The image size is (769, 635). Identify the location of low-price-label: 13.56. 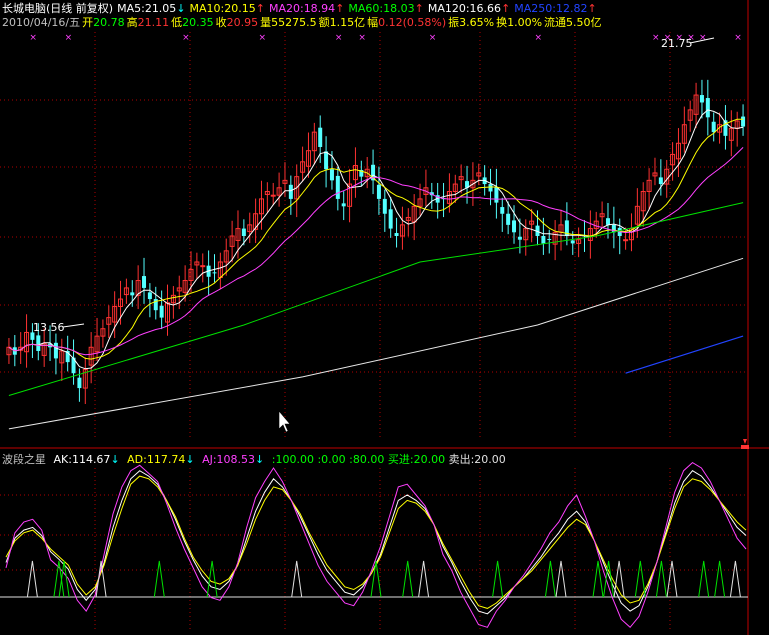
(49, 327).